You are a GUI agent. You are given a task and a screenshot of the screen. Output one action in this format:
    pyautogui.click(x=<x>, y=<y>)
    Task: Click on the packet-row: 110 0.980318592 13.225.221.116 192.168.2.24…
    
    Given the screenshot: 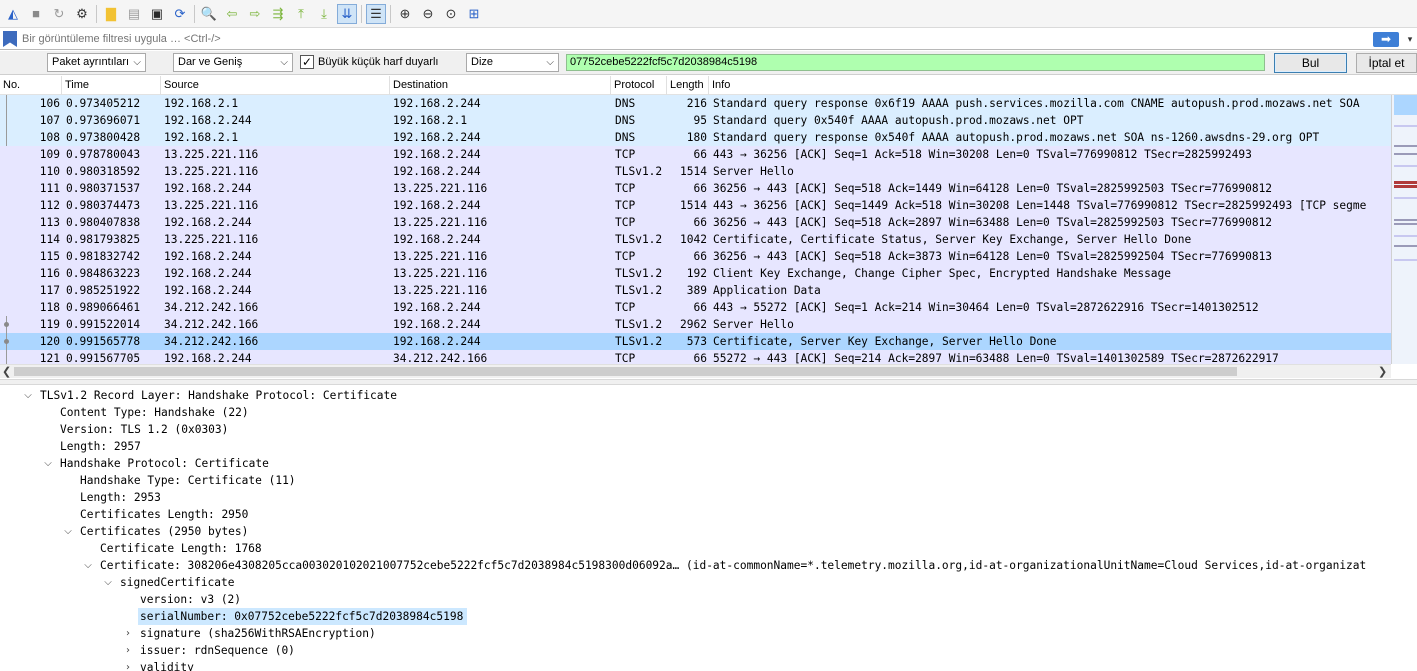 What is the action you would take?
    pyautogui.click(x=695, y=171)
    